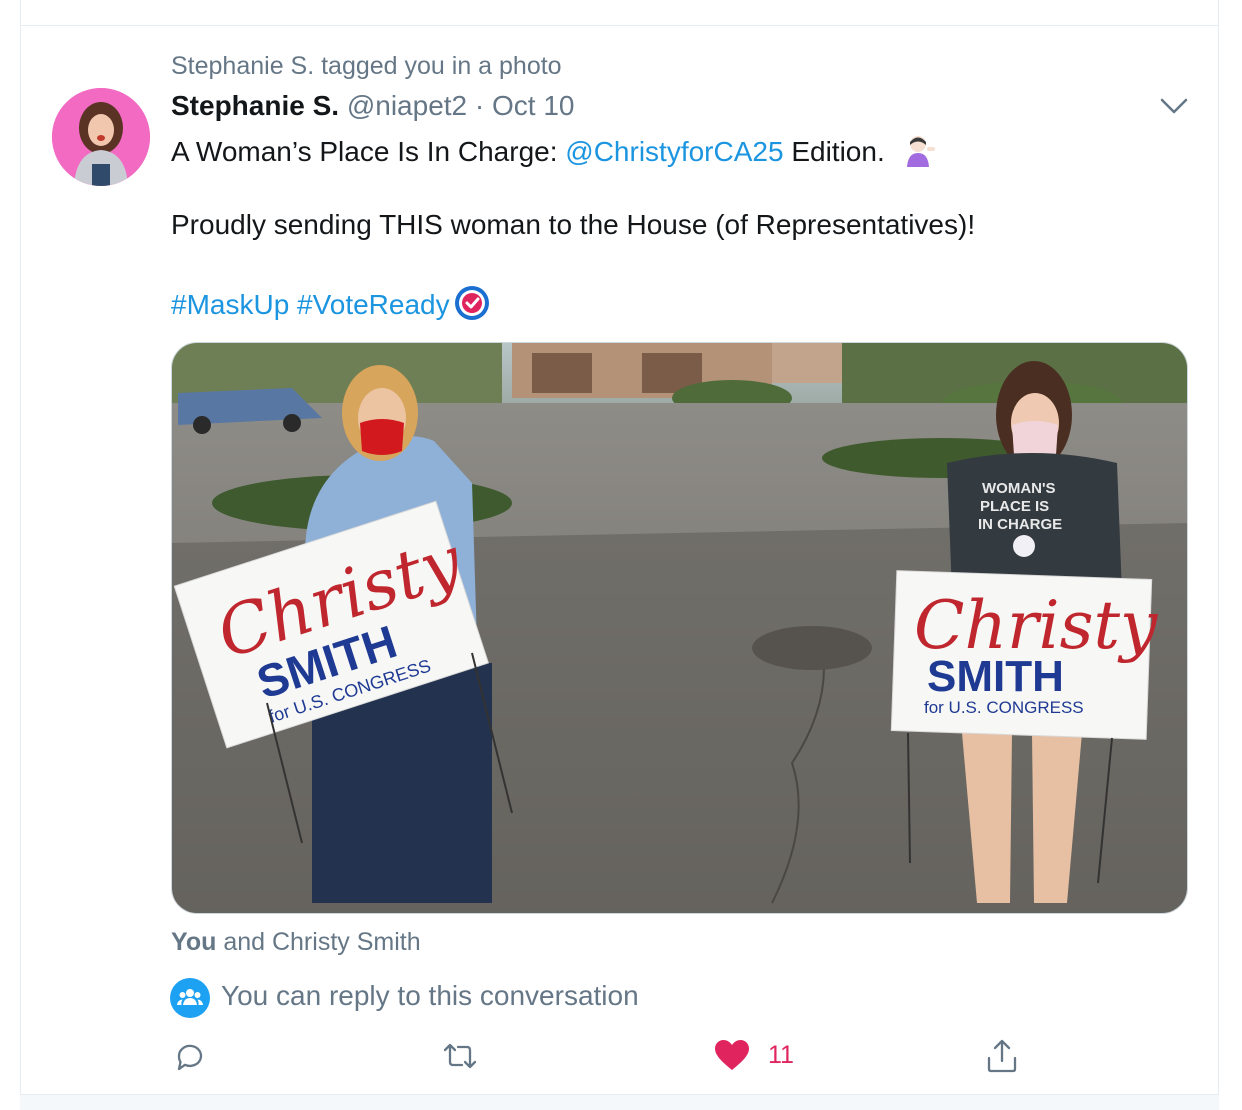 The height and width of the screenshot is (1110, 1242). I want to click on tweet-header: Stephanie S. @niapet2 · Oct 10, so click(373, 106).